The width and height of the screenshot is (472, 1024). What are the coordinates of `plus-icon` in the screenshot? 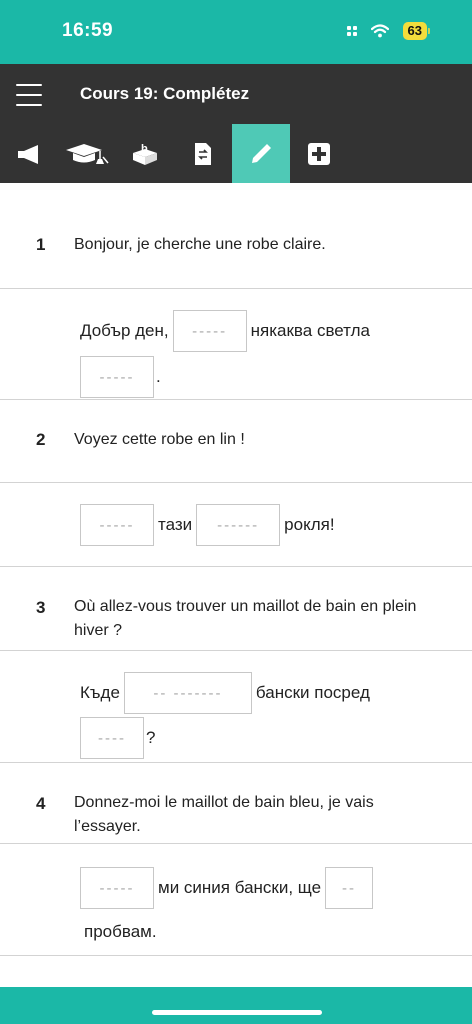 It's located at (319, 153).